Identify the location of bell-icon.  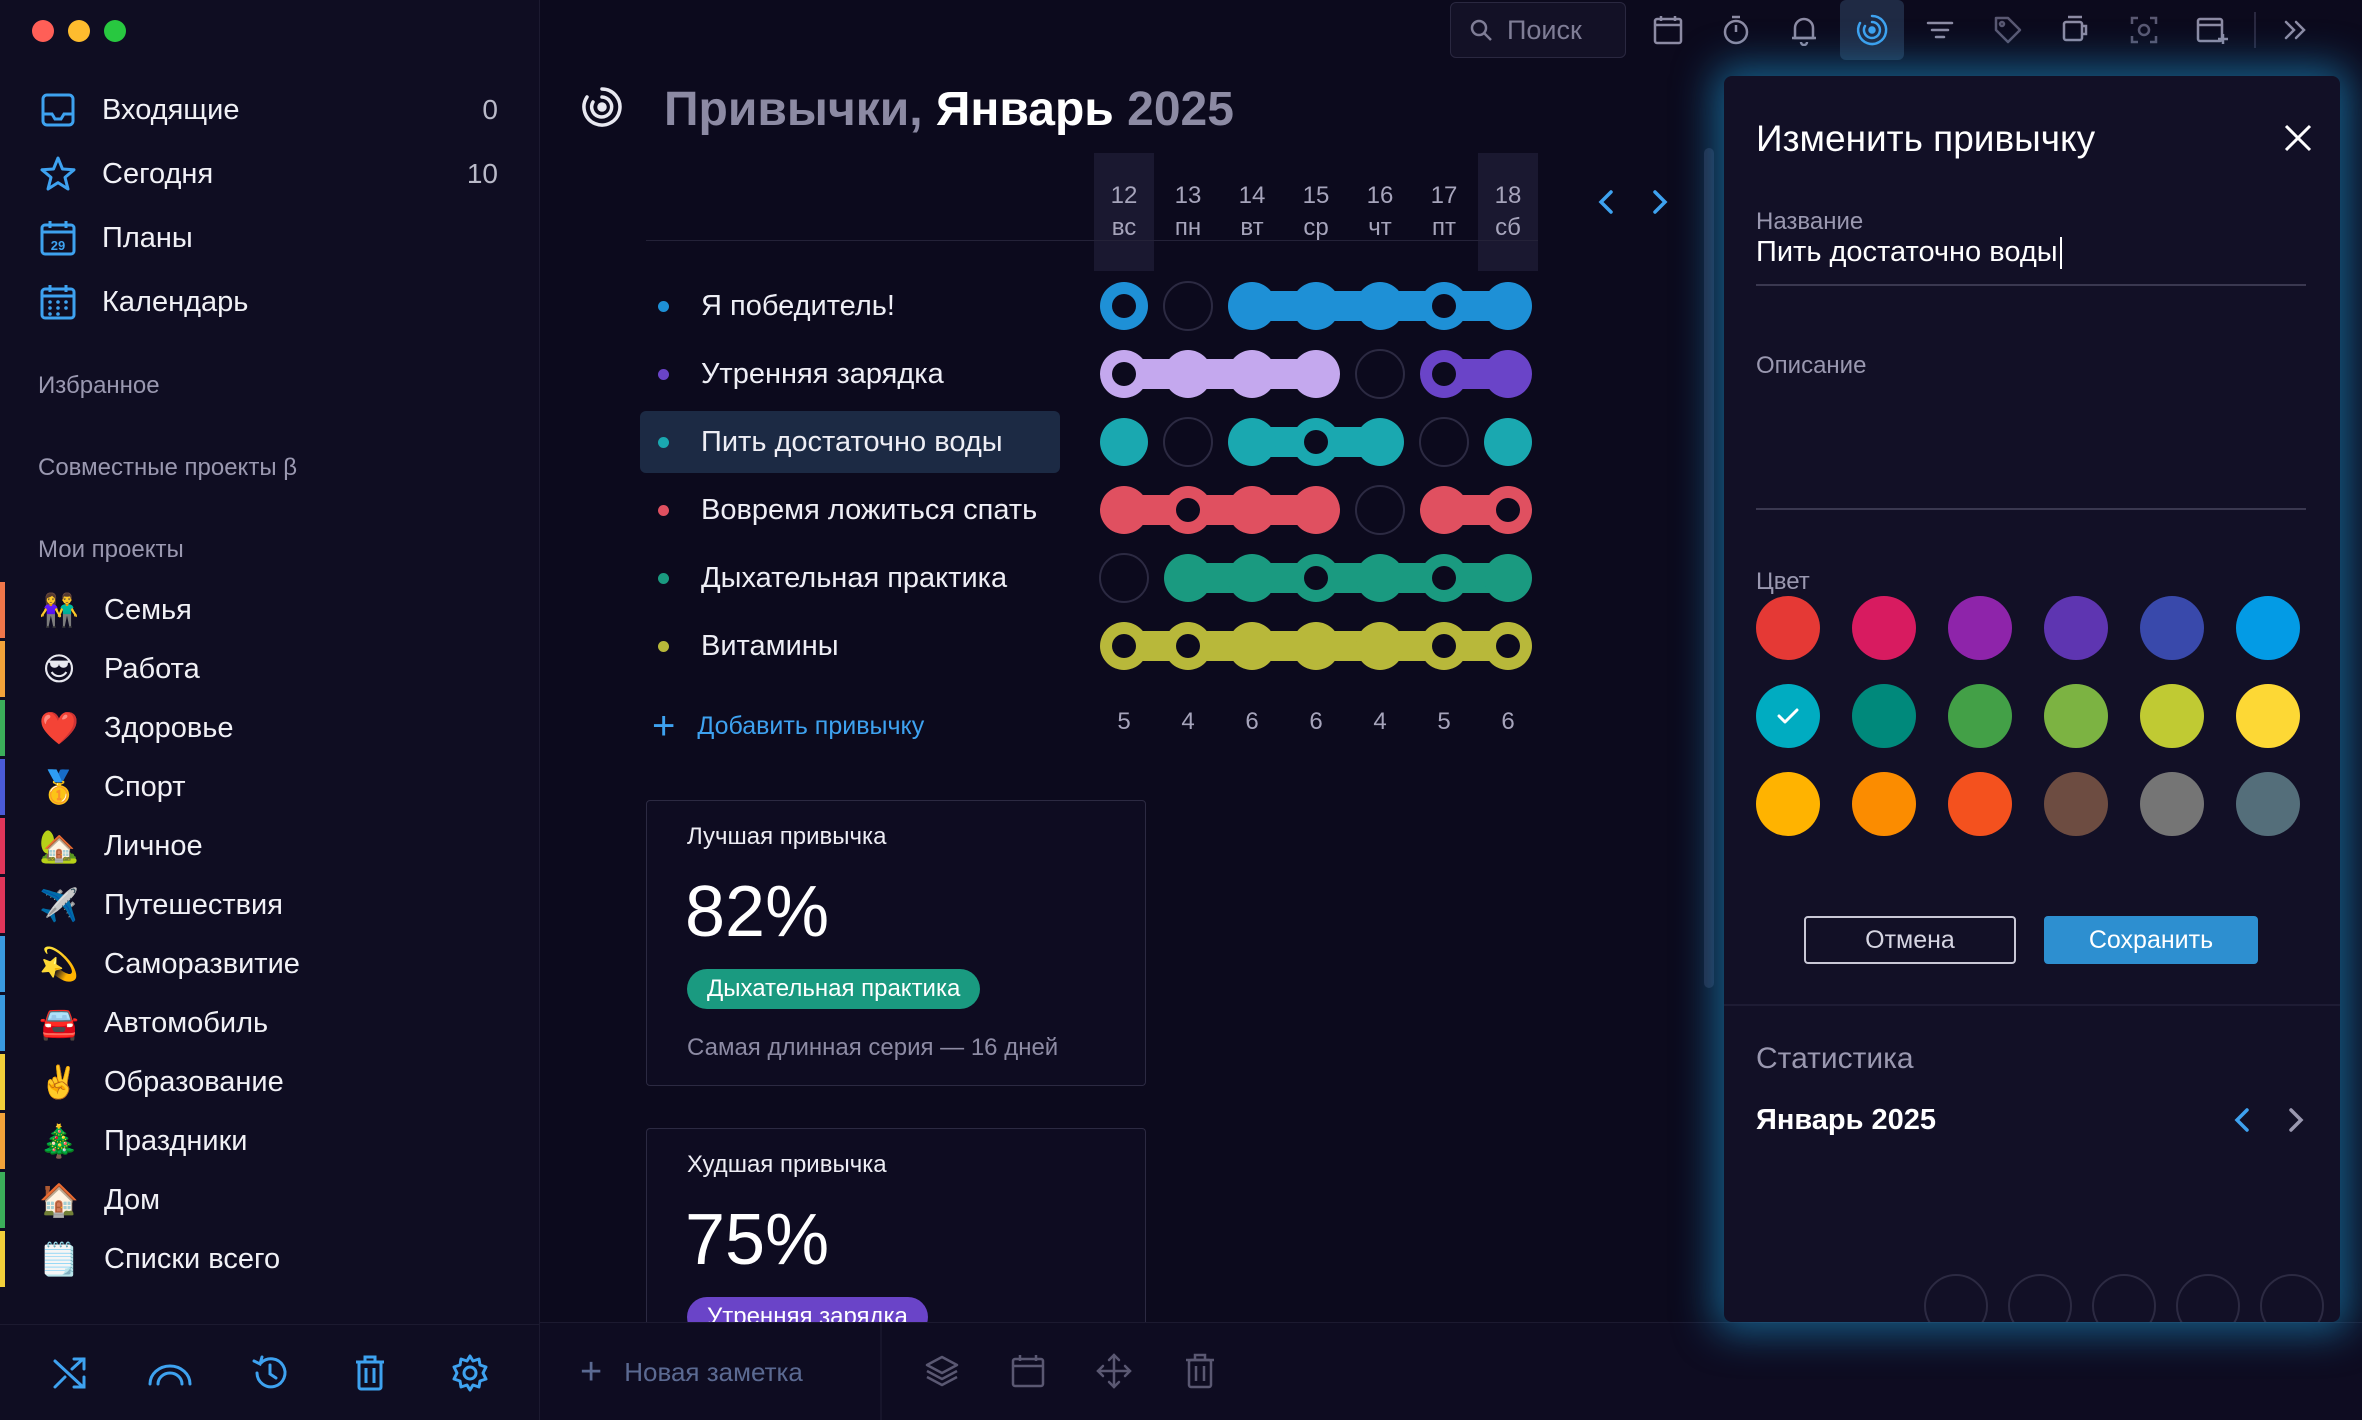
(1804, 30).